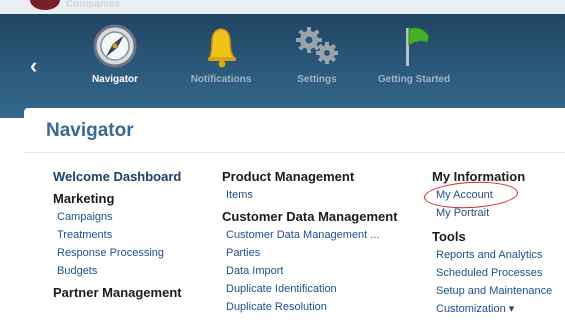 Image resolution: width=565 pixels, height=324 pixels. I want to click on nav-navigator: Navigator, so click(115, 53).